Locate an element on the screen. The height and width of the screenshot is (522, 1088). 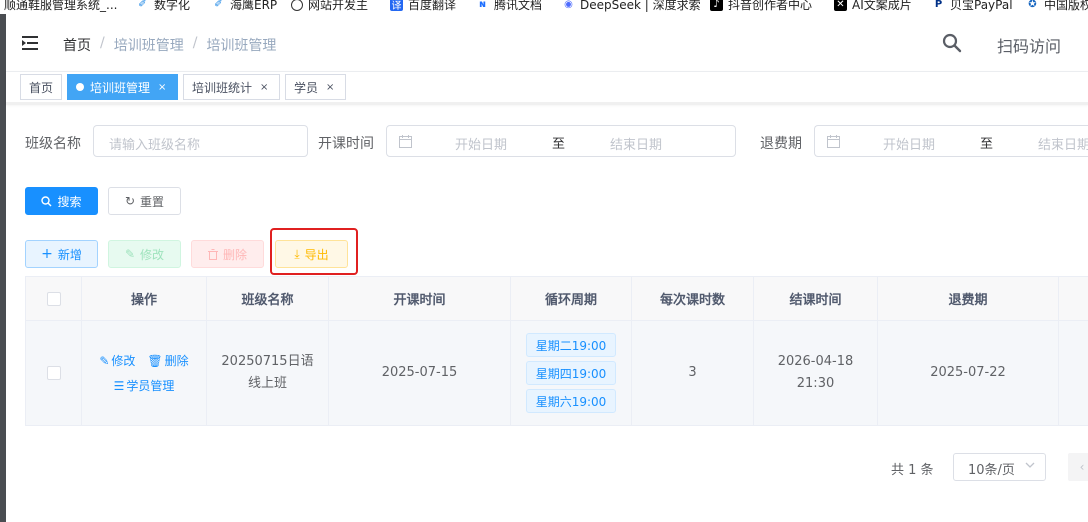
highlight-box is located at coordinates (314, 251).